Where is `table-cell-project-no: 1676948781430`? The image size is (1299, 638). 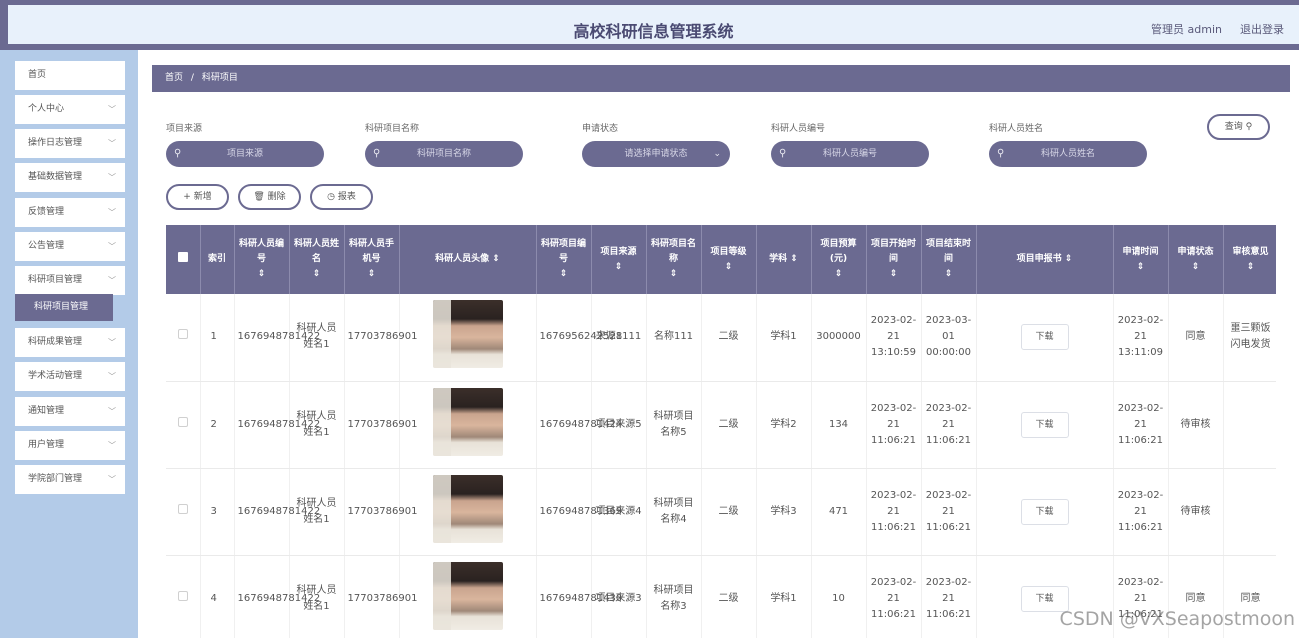 table-cell-project-no: 1676948781430 is located at coordinates (579, 596).